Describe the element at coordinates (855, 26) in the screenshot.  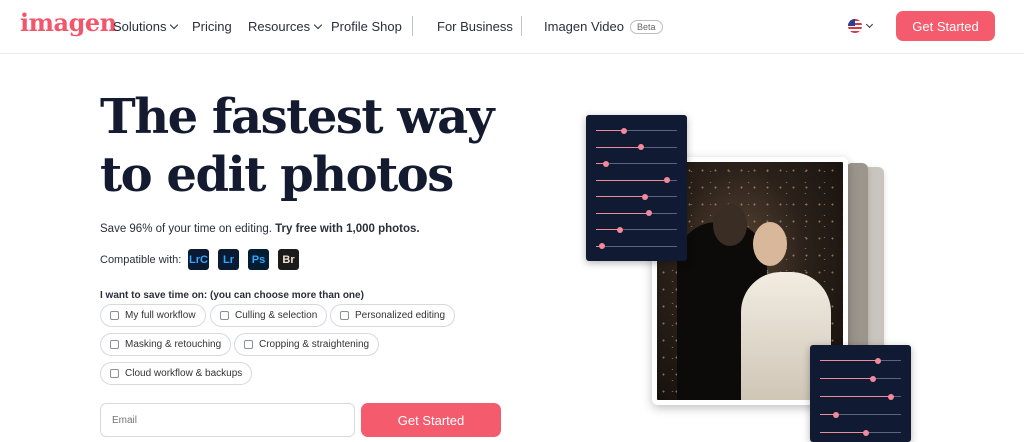
I see `us-flag-icon` at that location.